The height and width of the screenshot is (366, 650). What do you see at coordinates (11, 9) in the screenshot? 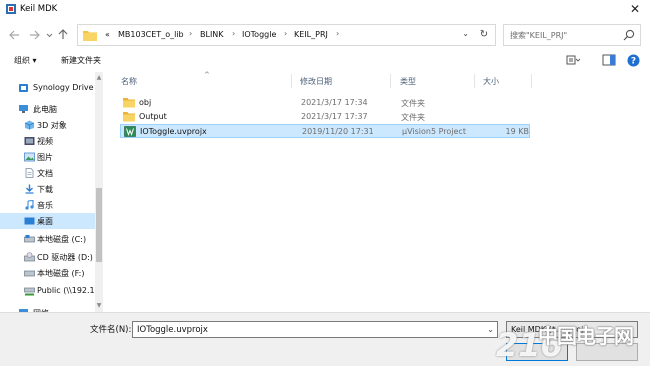
I see `keil-app-icon` at bounding box center [11, 9].